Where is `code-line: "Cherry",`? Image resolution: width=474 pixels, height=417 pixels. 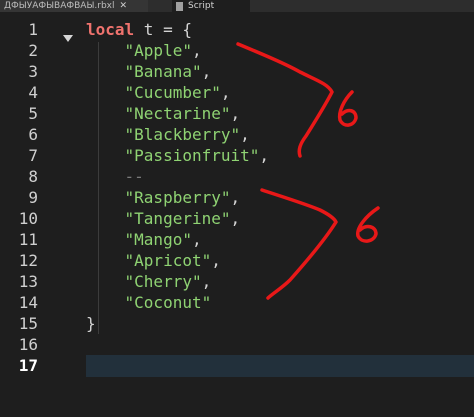 code-line: "Cherry", is located at coordinates (149, 281).